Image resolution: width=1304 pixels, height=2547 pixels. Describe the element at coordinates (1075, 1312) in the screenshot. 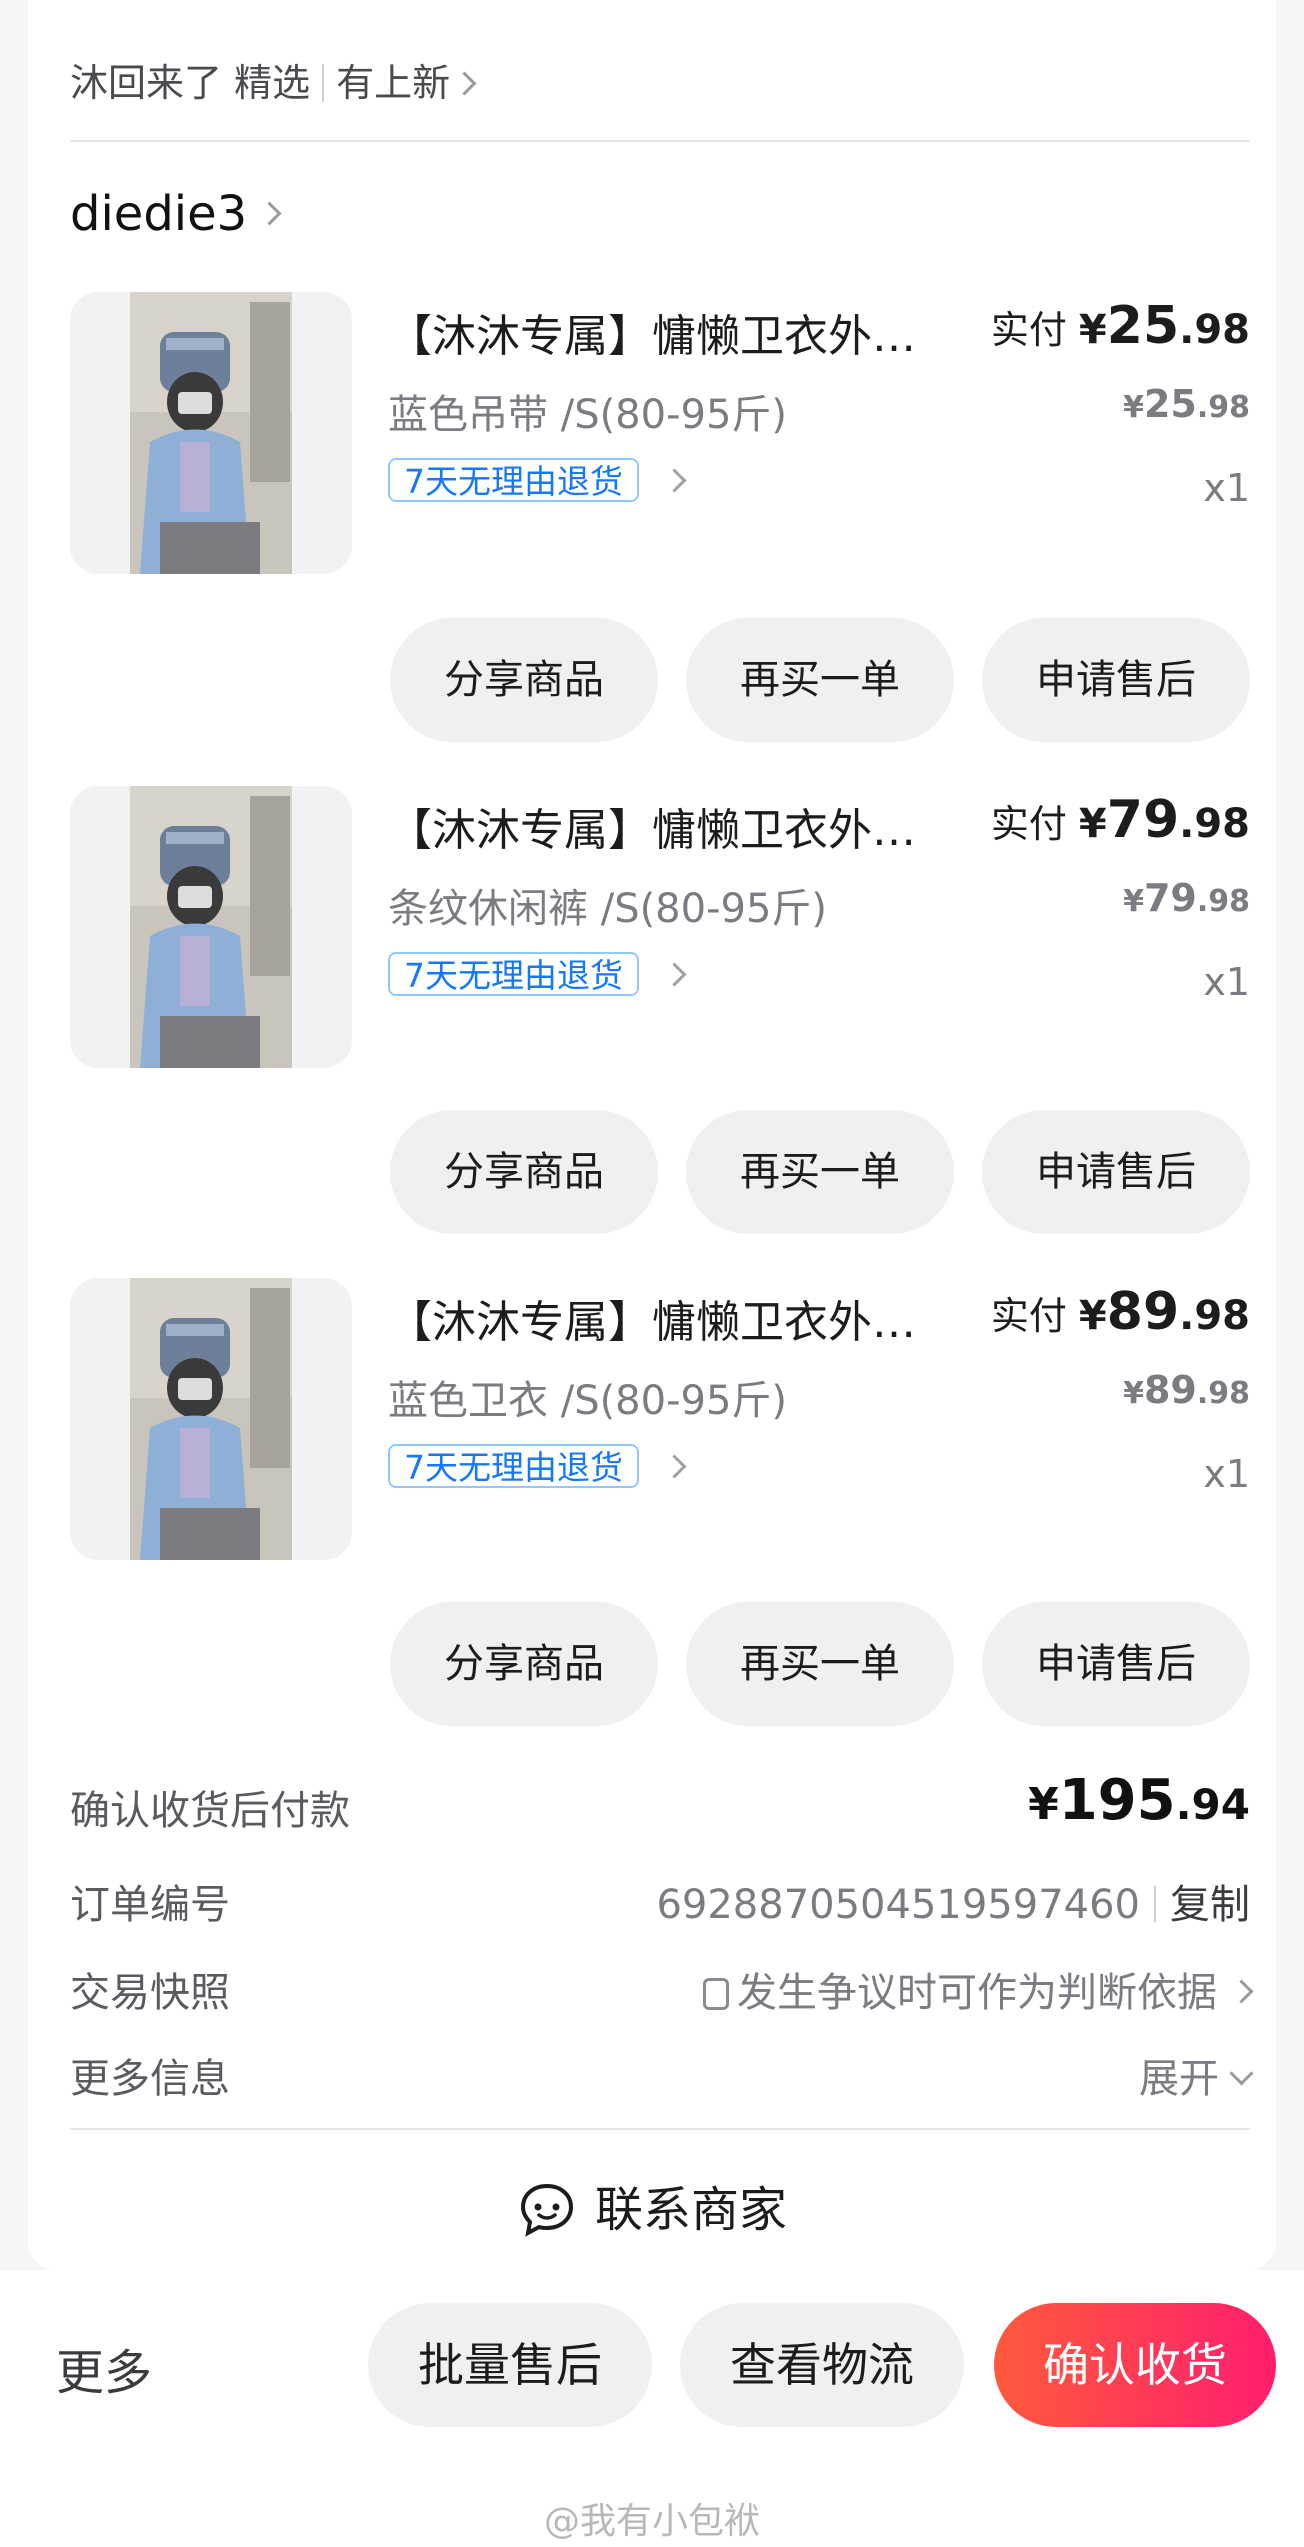

I see `paid-price: 实付 ¥89.98` at that location.